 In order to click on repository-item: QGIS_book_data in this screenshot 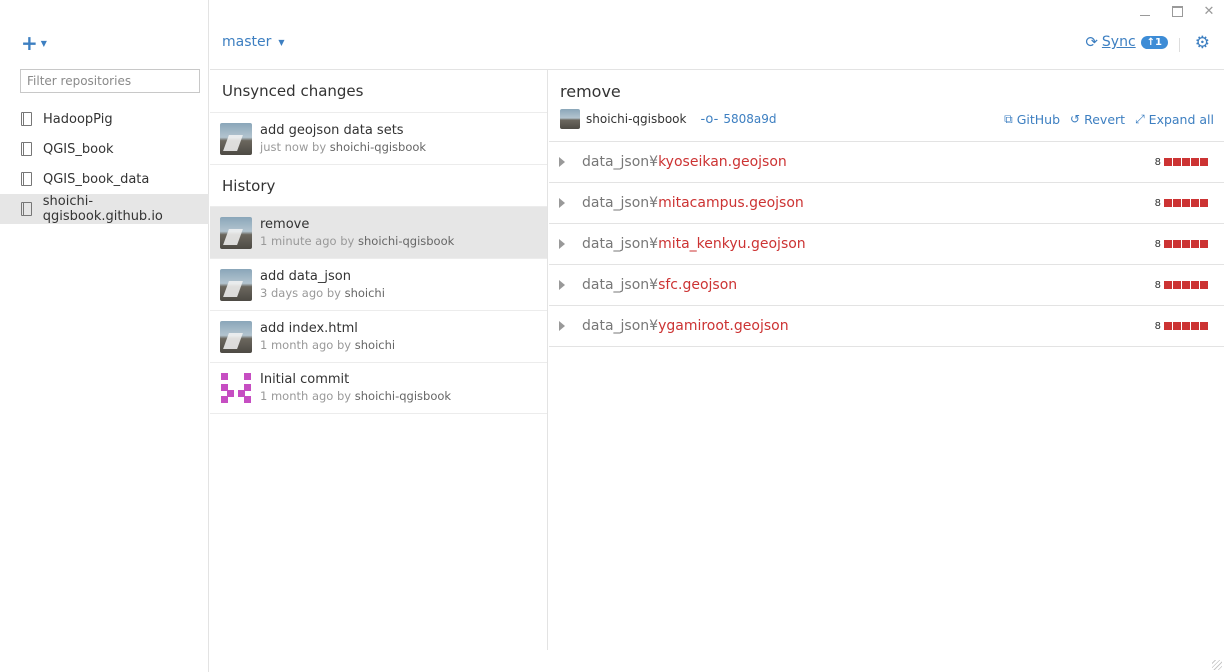, I will do `click(104, 179)`.